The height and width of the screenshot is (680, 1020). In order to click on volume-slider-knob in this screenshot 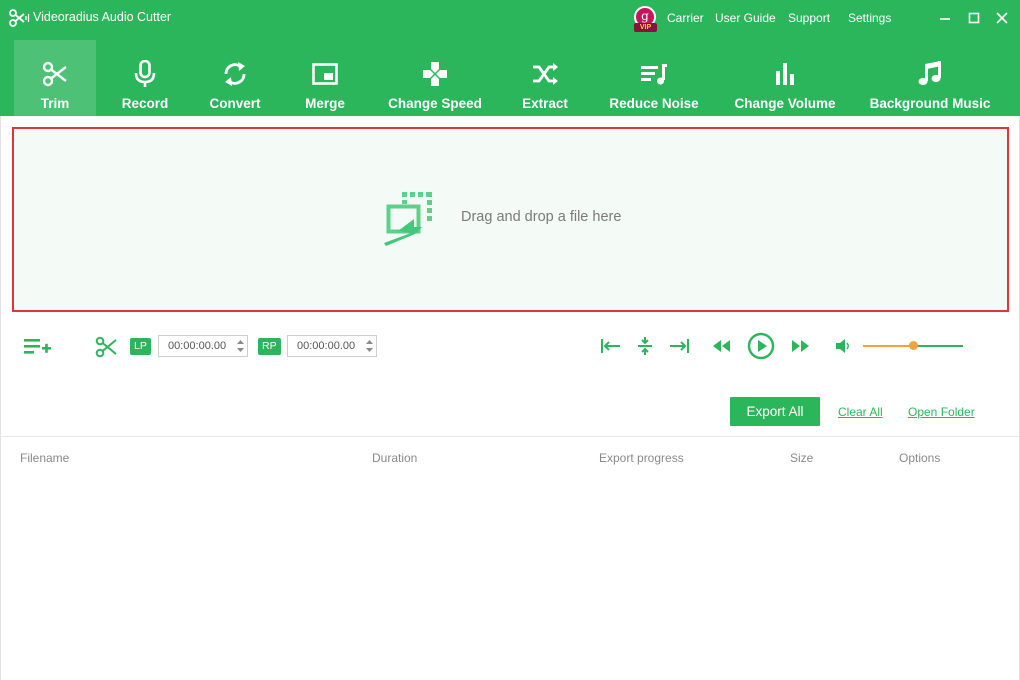, I will do `click(913, 345)`.